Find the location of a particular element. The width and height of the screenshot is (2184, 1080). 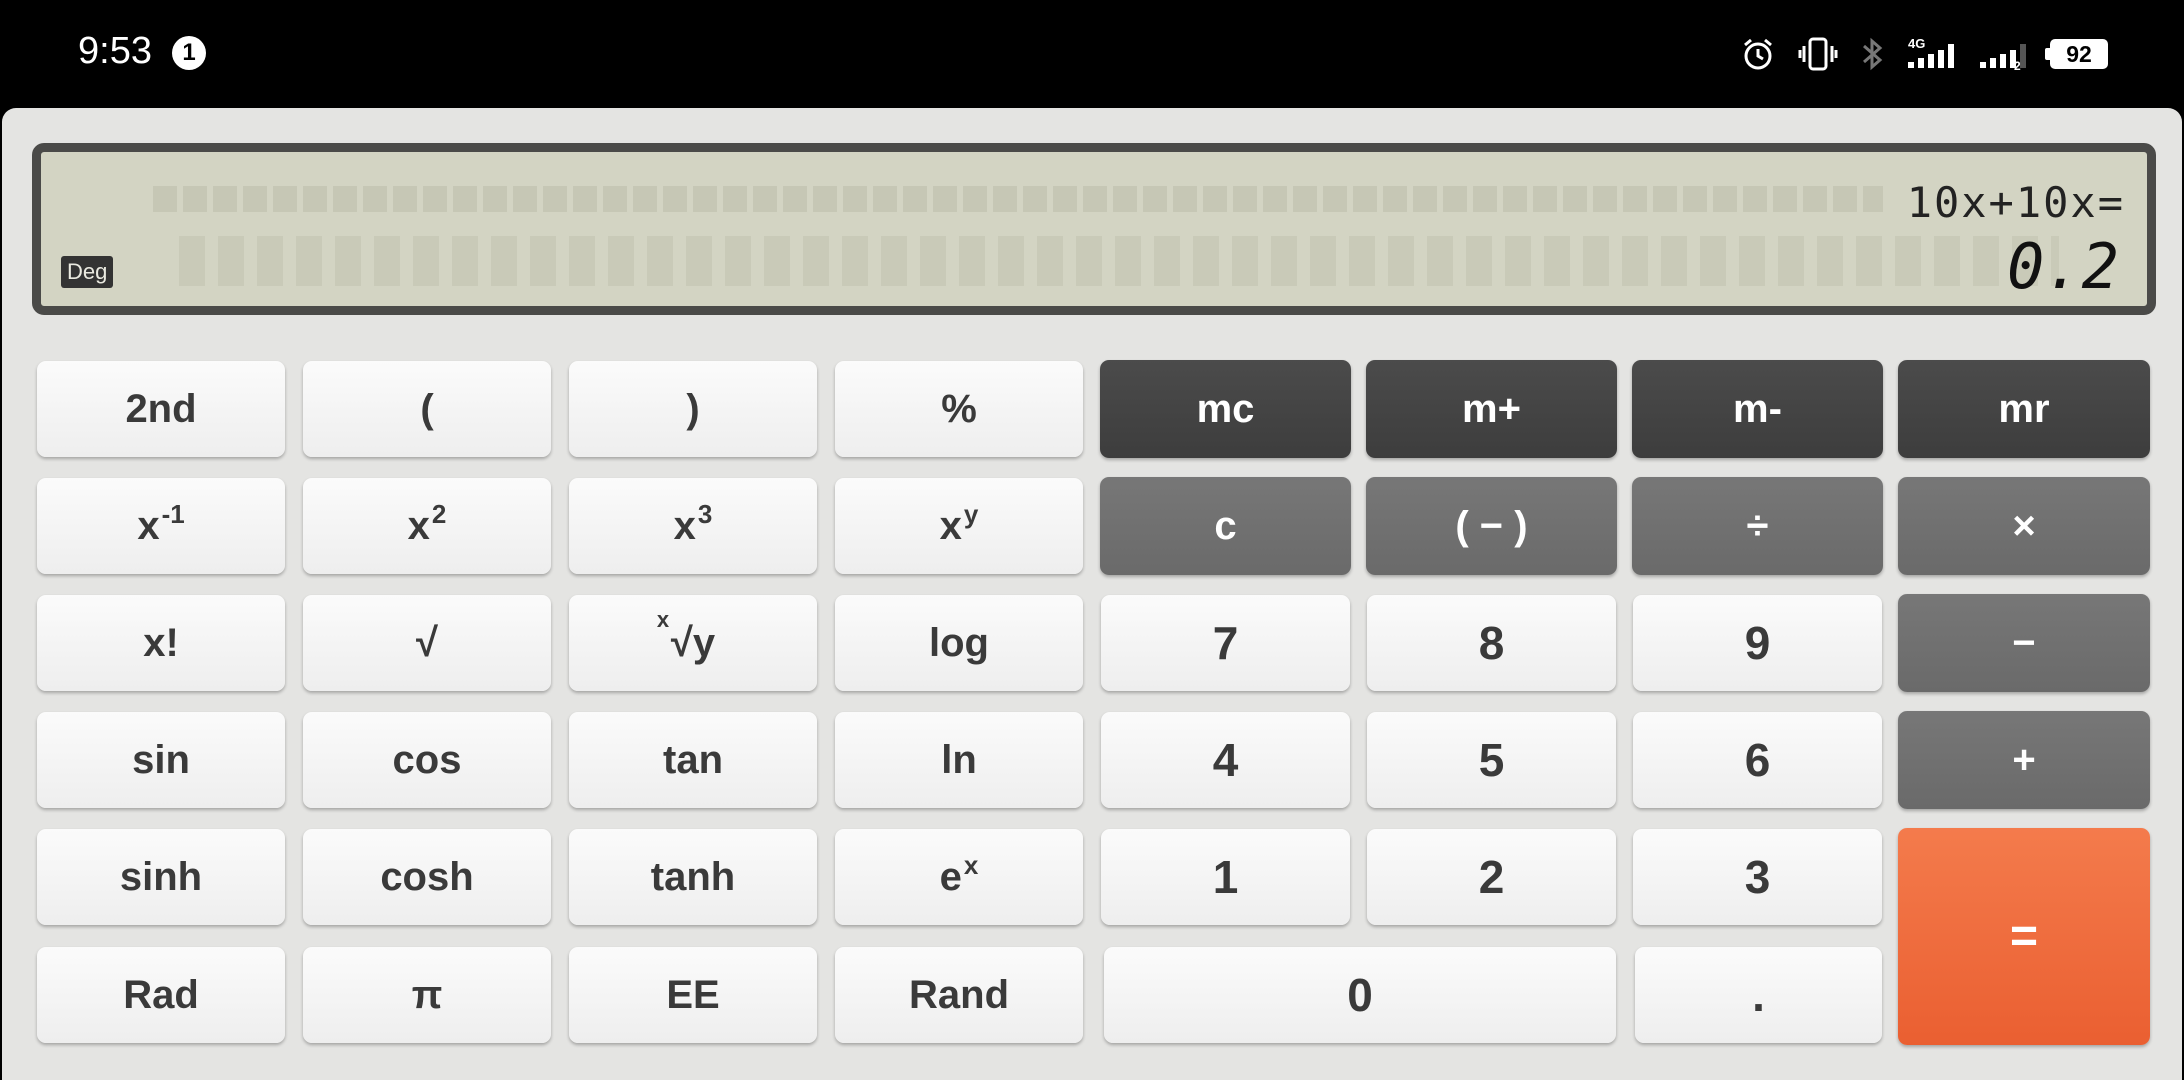

angle-mode-indicator: Deg is located at coordinates (87, 272).